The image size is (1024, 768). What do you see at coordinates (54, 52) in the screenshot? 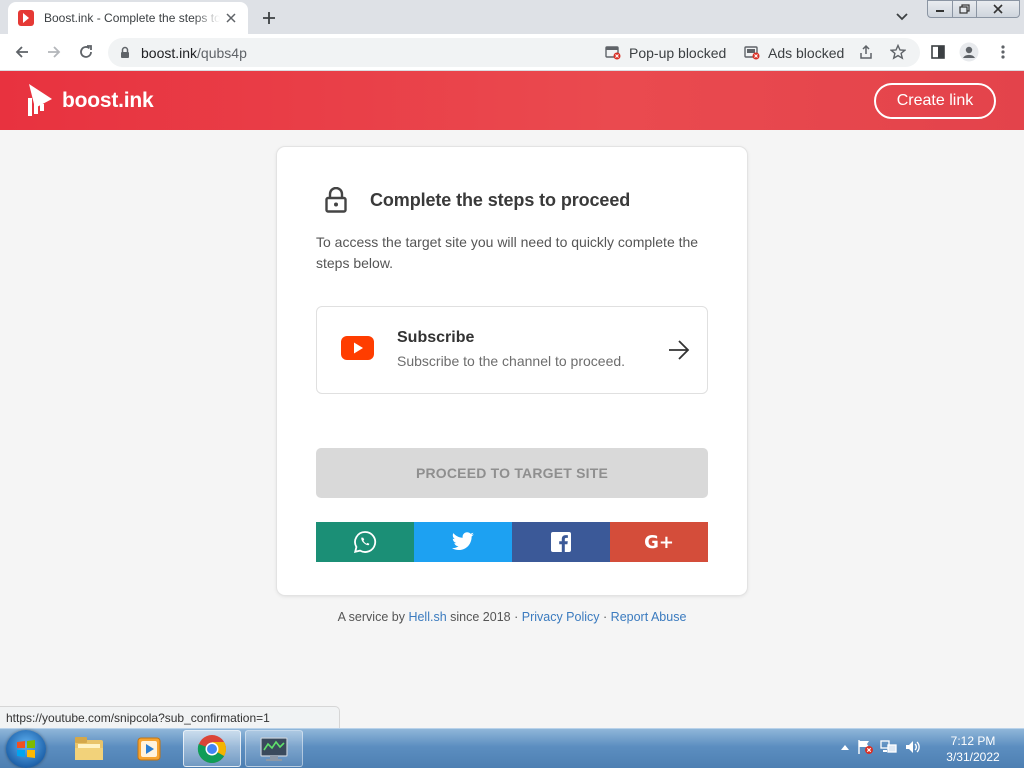
I see `forward-arrow-icon` at bounding box center [54, 52].